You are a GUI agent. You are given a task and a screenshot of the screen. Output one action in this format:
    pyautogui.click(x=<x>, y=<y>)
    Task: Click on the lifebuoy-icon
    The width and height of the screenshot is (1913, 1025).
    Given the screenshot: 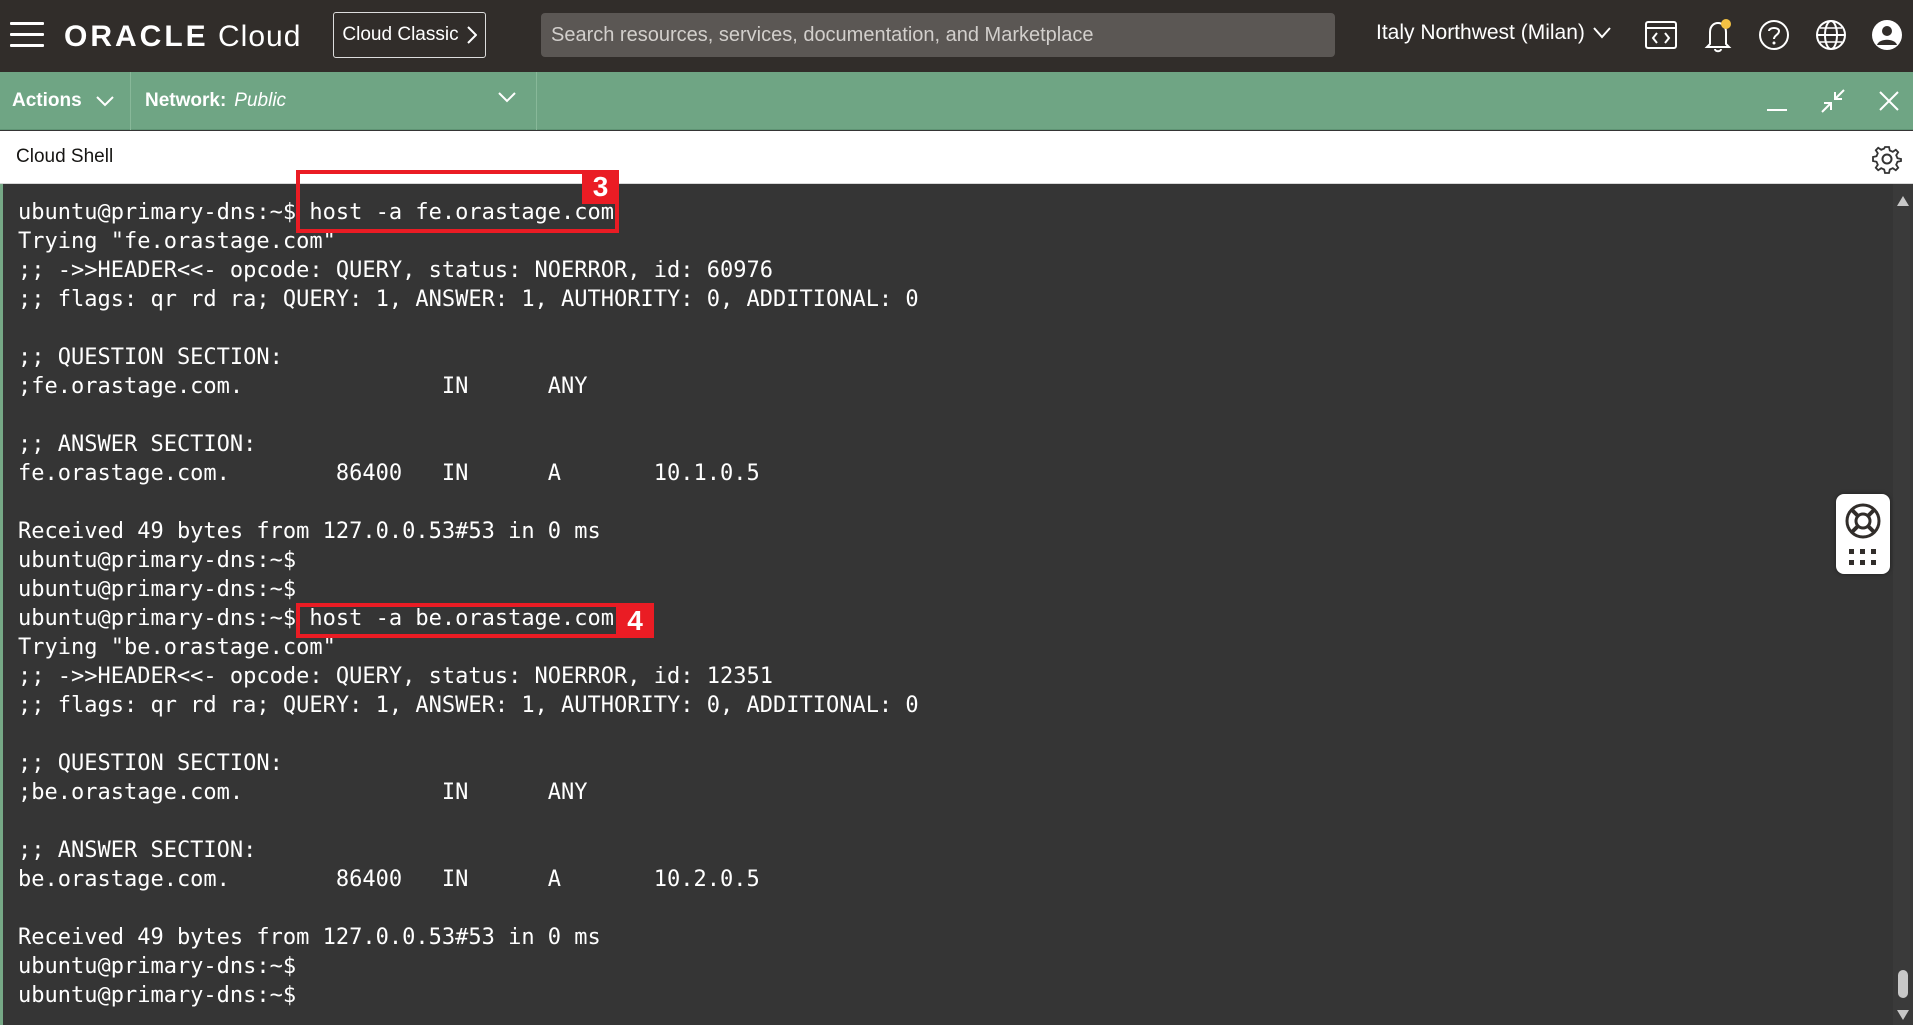 What is the action you would take?
    pyautogui.click(x=1863, y=521)
    